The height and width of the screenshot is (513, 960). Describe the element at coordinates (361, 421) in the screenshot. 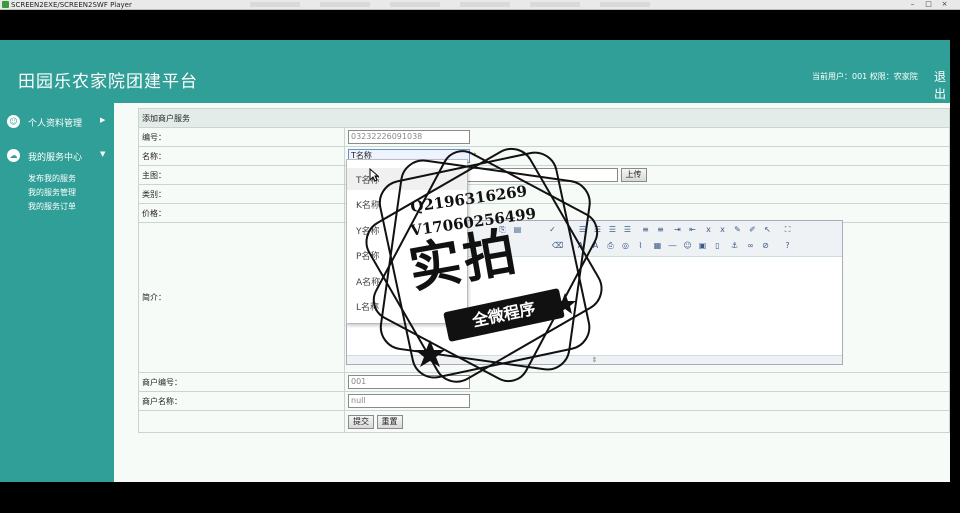

I see `submit-button: 提交` at that location.